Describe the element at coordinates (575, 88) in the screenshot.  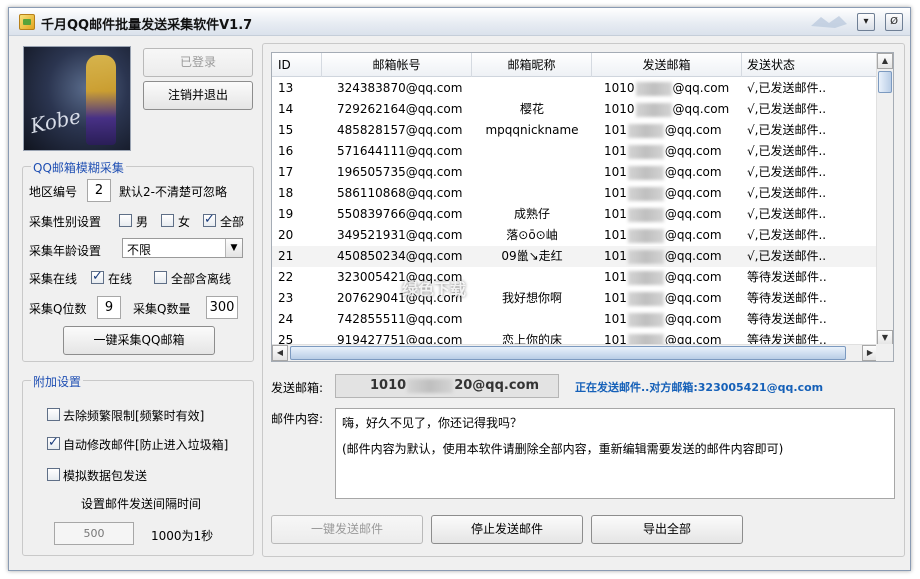
I see `table-row: 13 324383870@qq.com 1010 @qq.com √,已发送邮件..` at that location.